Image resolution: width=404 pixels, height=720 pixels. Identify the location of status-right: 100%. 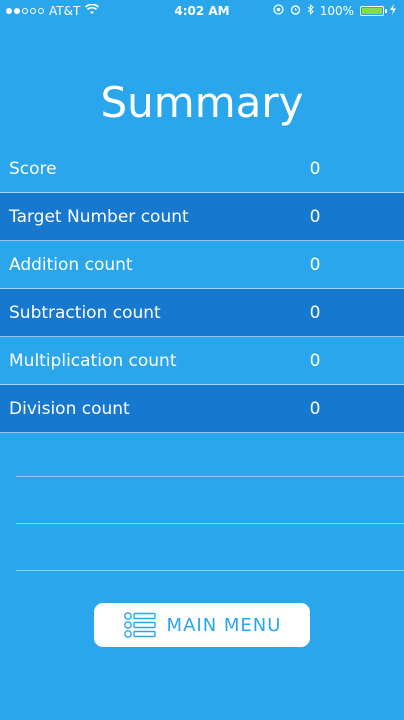
(334, 10).